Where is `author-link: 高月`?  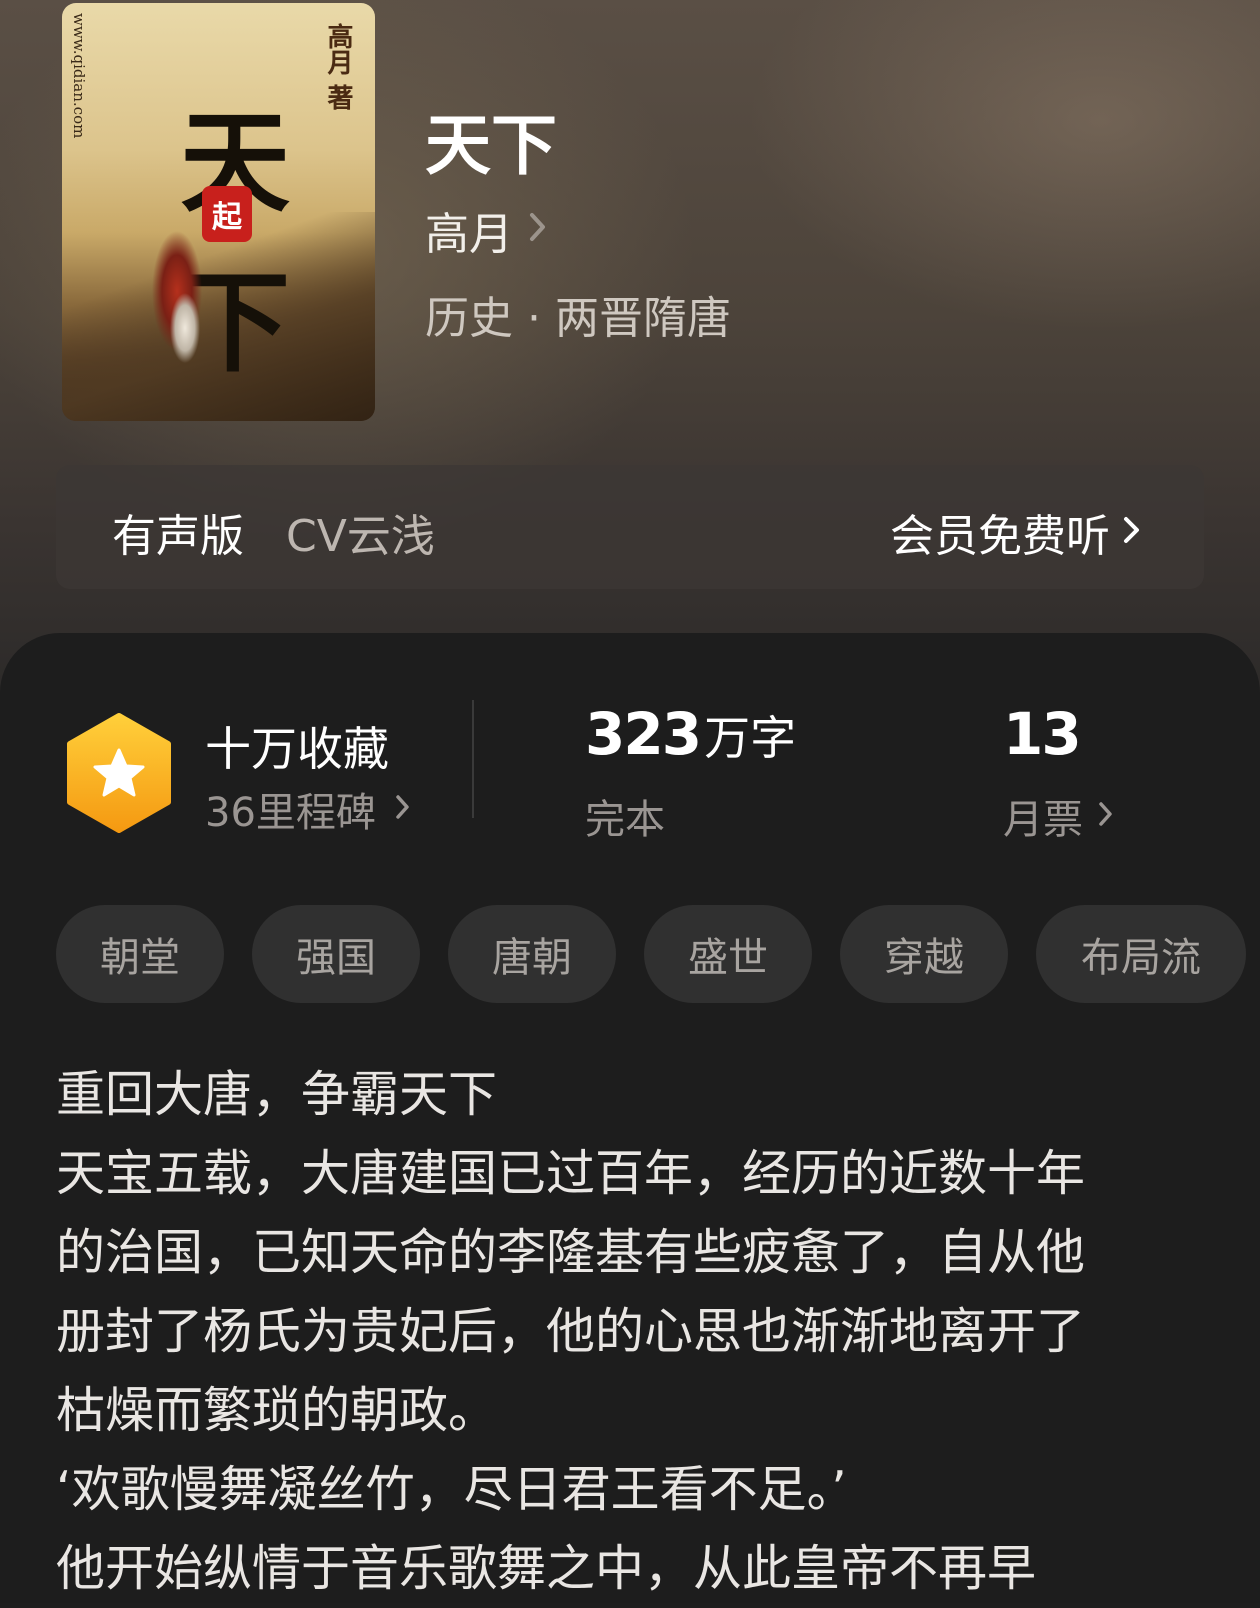 author-link: 高月 is located at coordinates (487, 230).